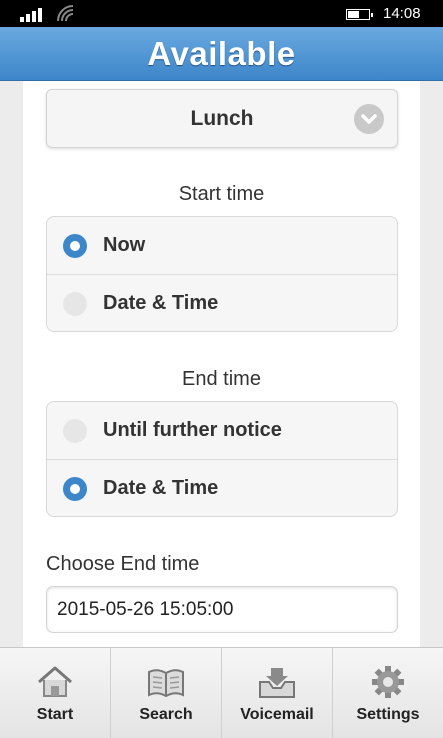  I want to click on status-bar: 14:08, so click(221, 13).